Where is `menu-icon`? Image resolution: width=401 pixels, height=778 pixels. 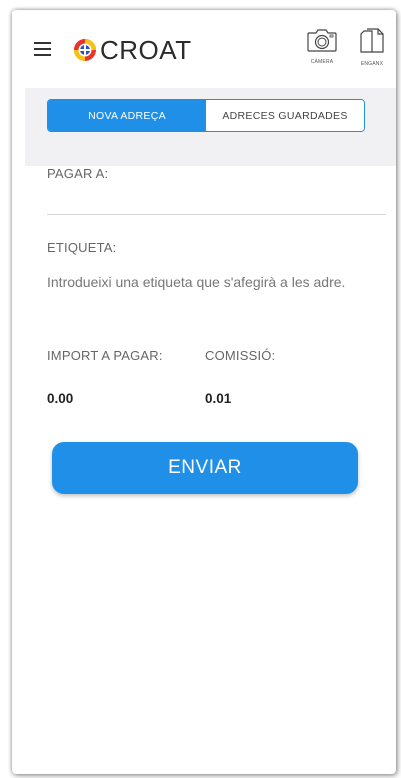
menu-icon is located at coordinates (42, 49).